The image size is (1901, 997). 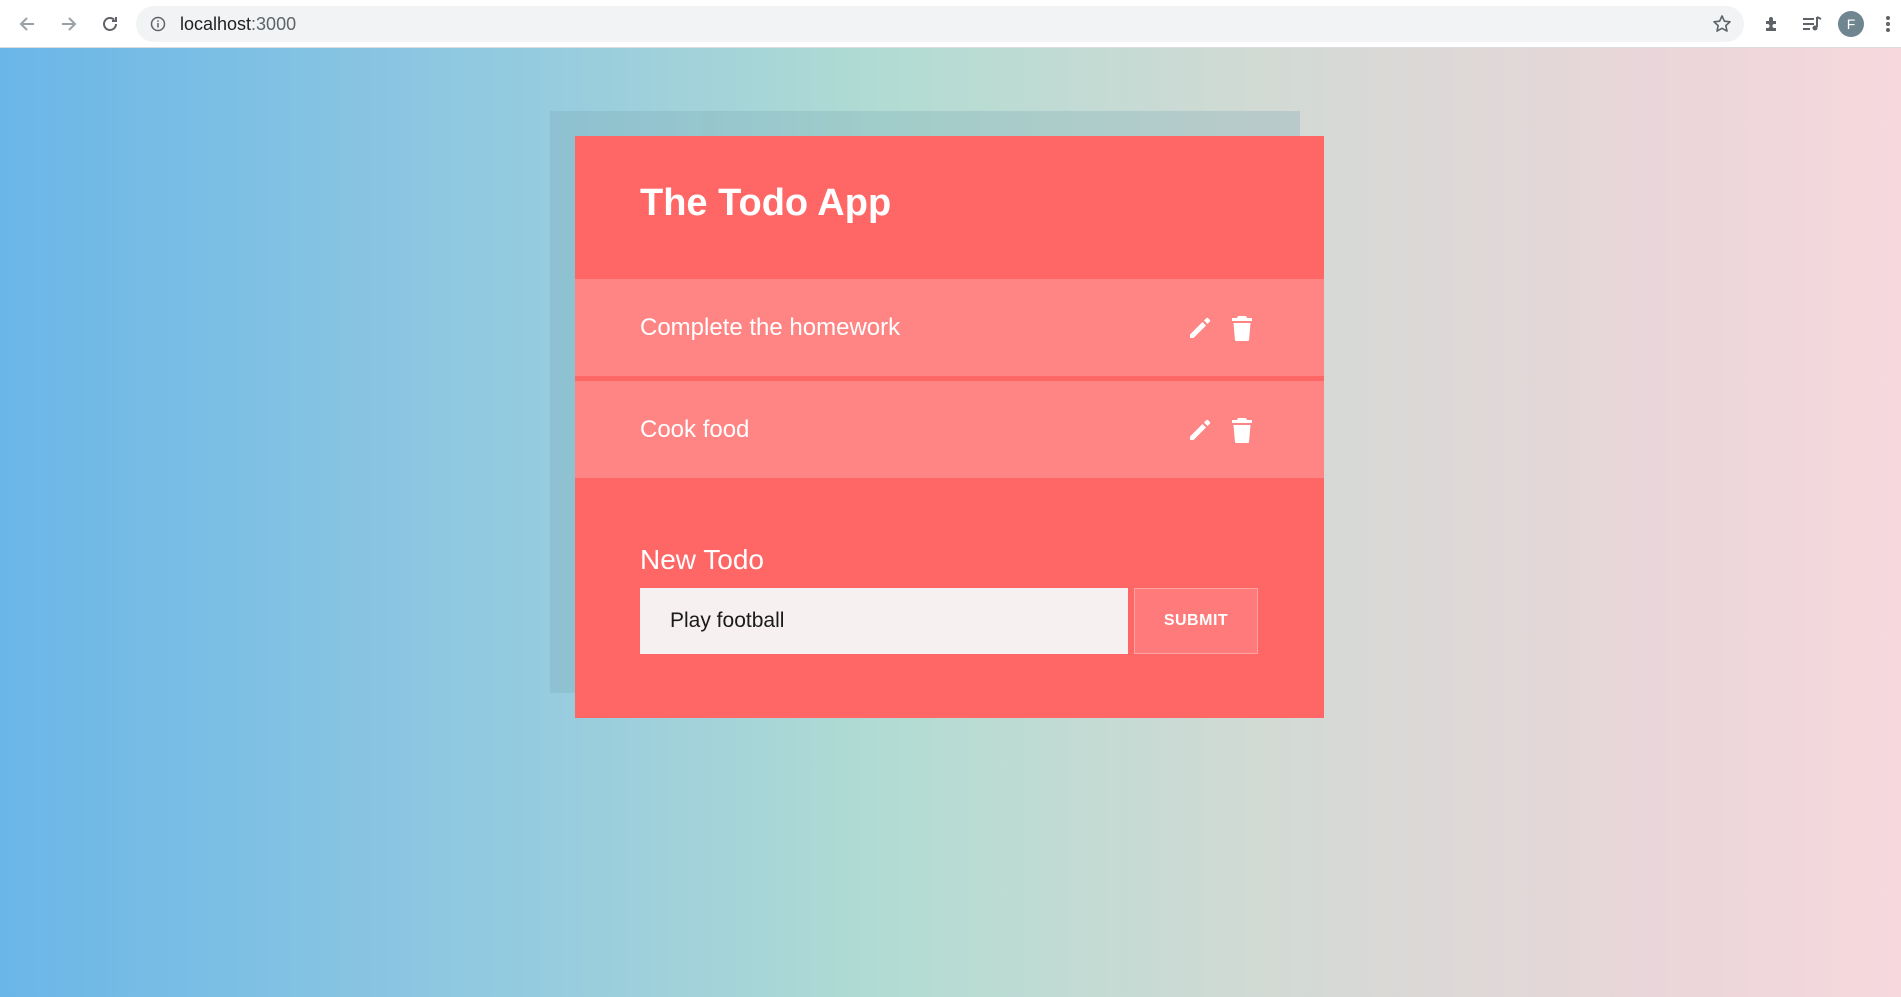 I want to click on extensions-button, so click(x=1772, y=24).